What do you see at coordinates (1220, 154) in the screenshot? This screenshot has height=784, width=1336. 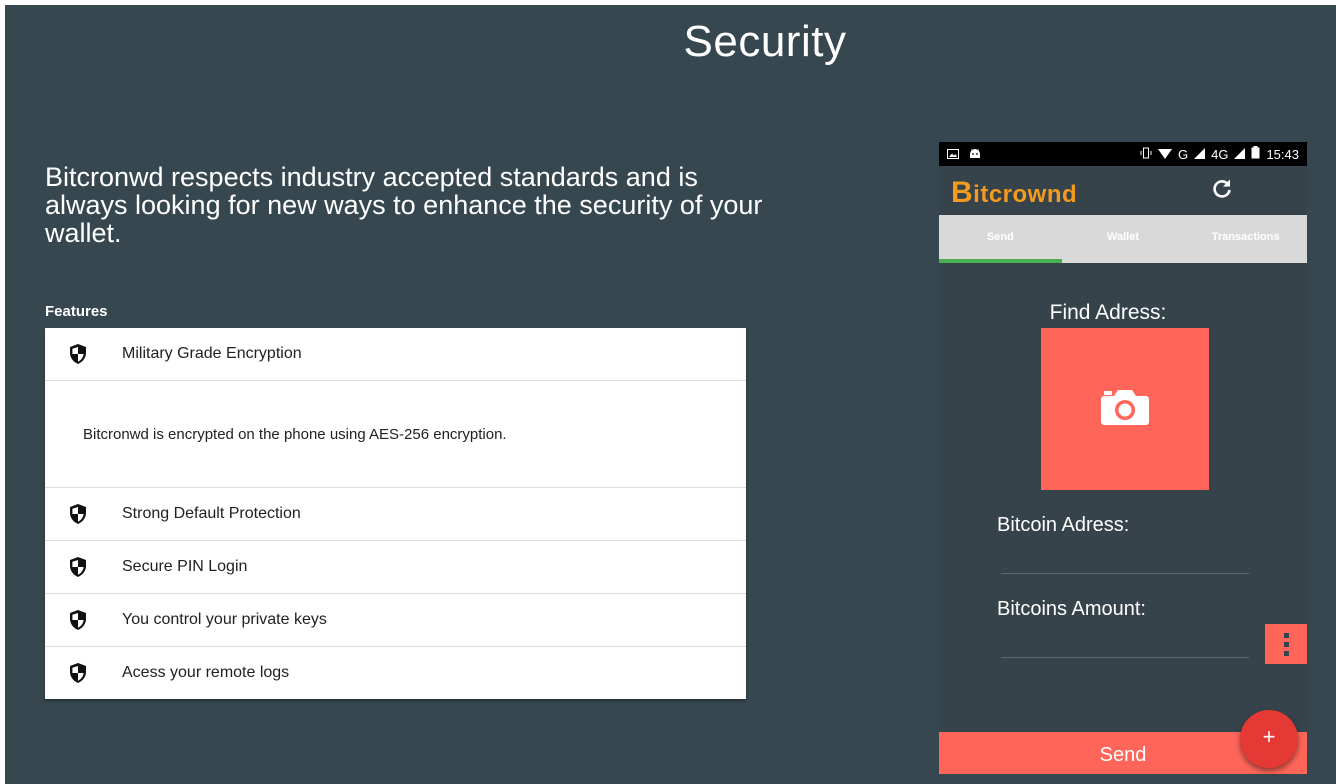 I see `network-label-4g: 4G` at bounding box center [1220, 154].